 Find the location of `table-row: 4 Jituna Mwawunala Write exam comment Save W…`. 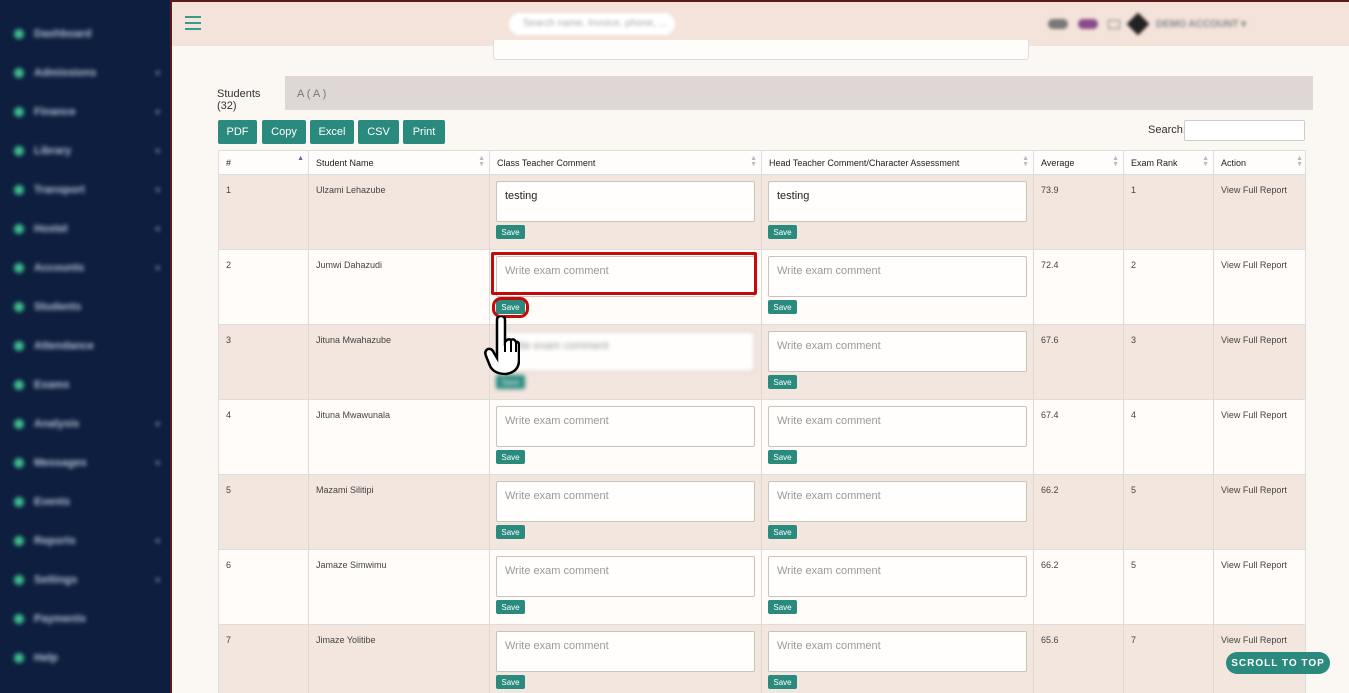

table-row: 4 Jituna Mwawunala Write exam comment Save W… is located at coordinates (762, 437).